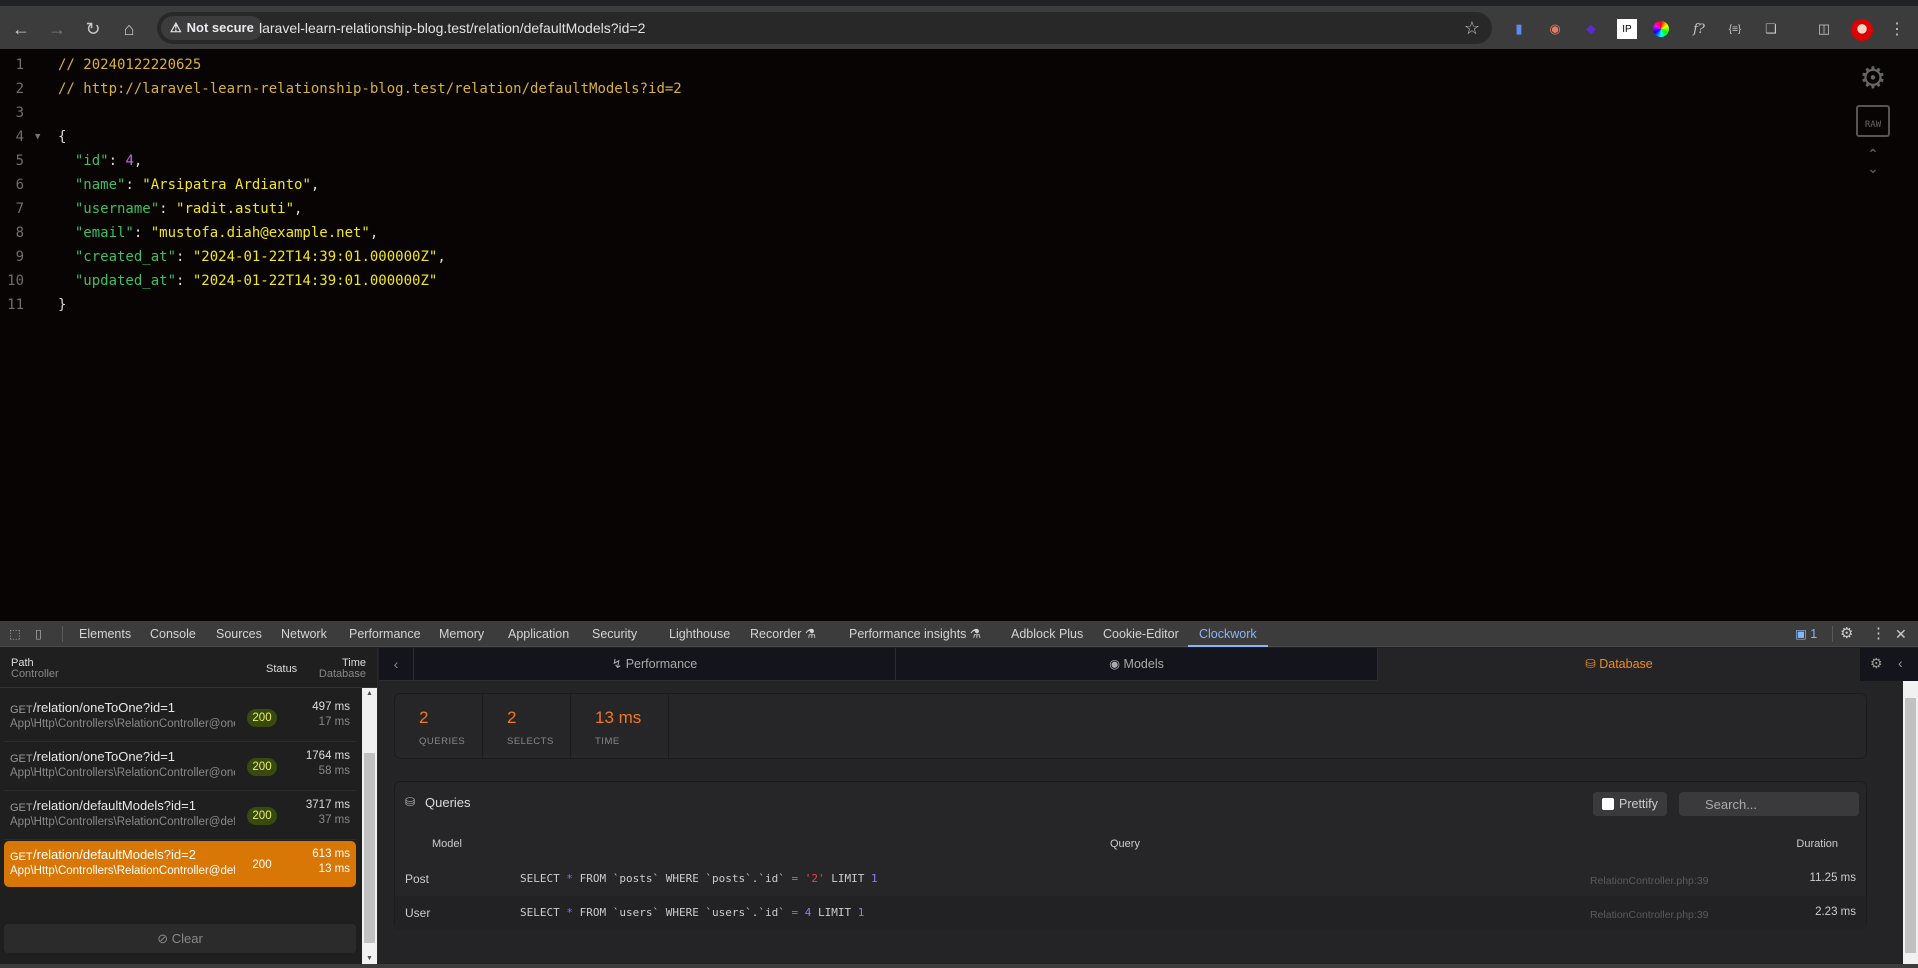 Image resolution: width=1918 pixels, height=968 pixels. I want to click on forward-icon: →, so click(57, 29).